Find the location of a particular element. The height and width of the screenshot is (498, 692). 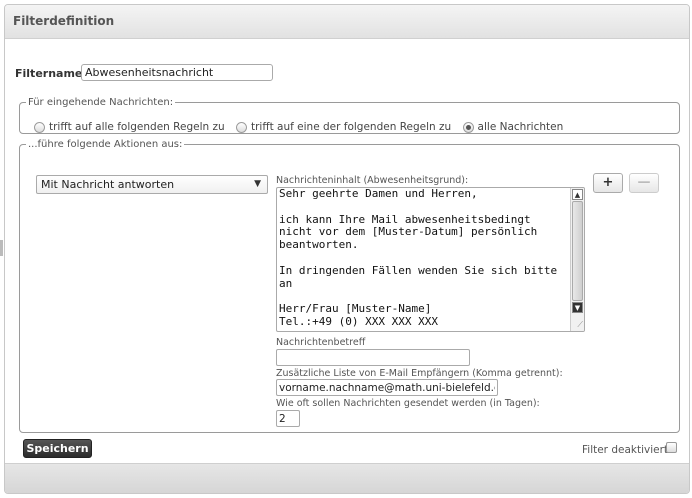

option-any-rule-label: trifft auf eine der folgenden Regeln zu is located at coordinates (351, 127).